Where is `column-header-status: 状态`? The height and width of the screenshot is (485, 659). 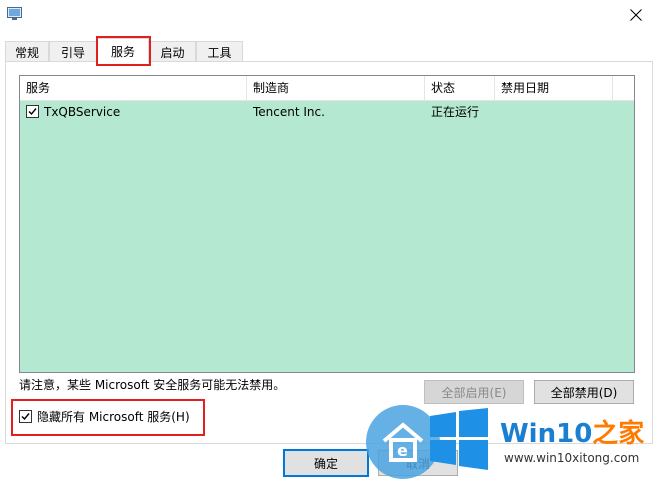
column-header-status: 状态 is located at coordinates (460, 88).